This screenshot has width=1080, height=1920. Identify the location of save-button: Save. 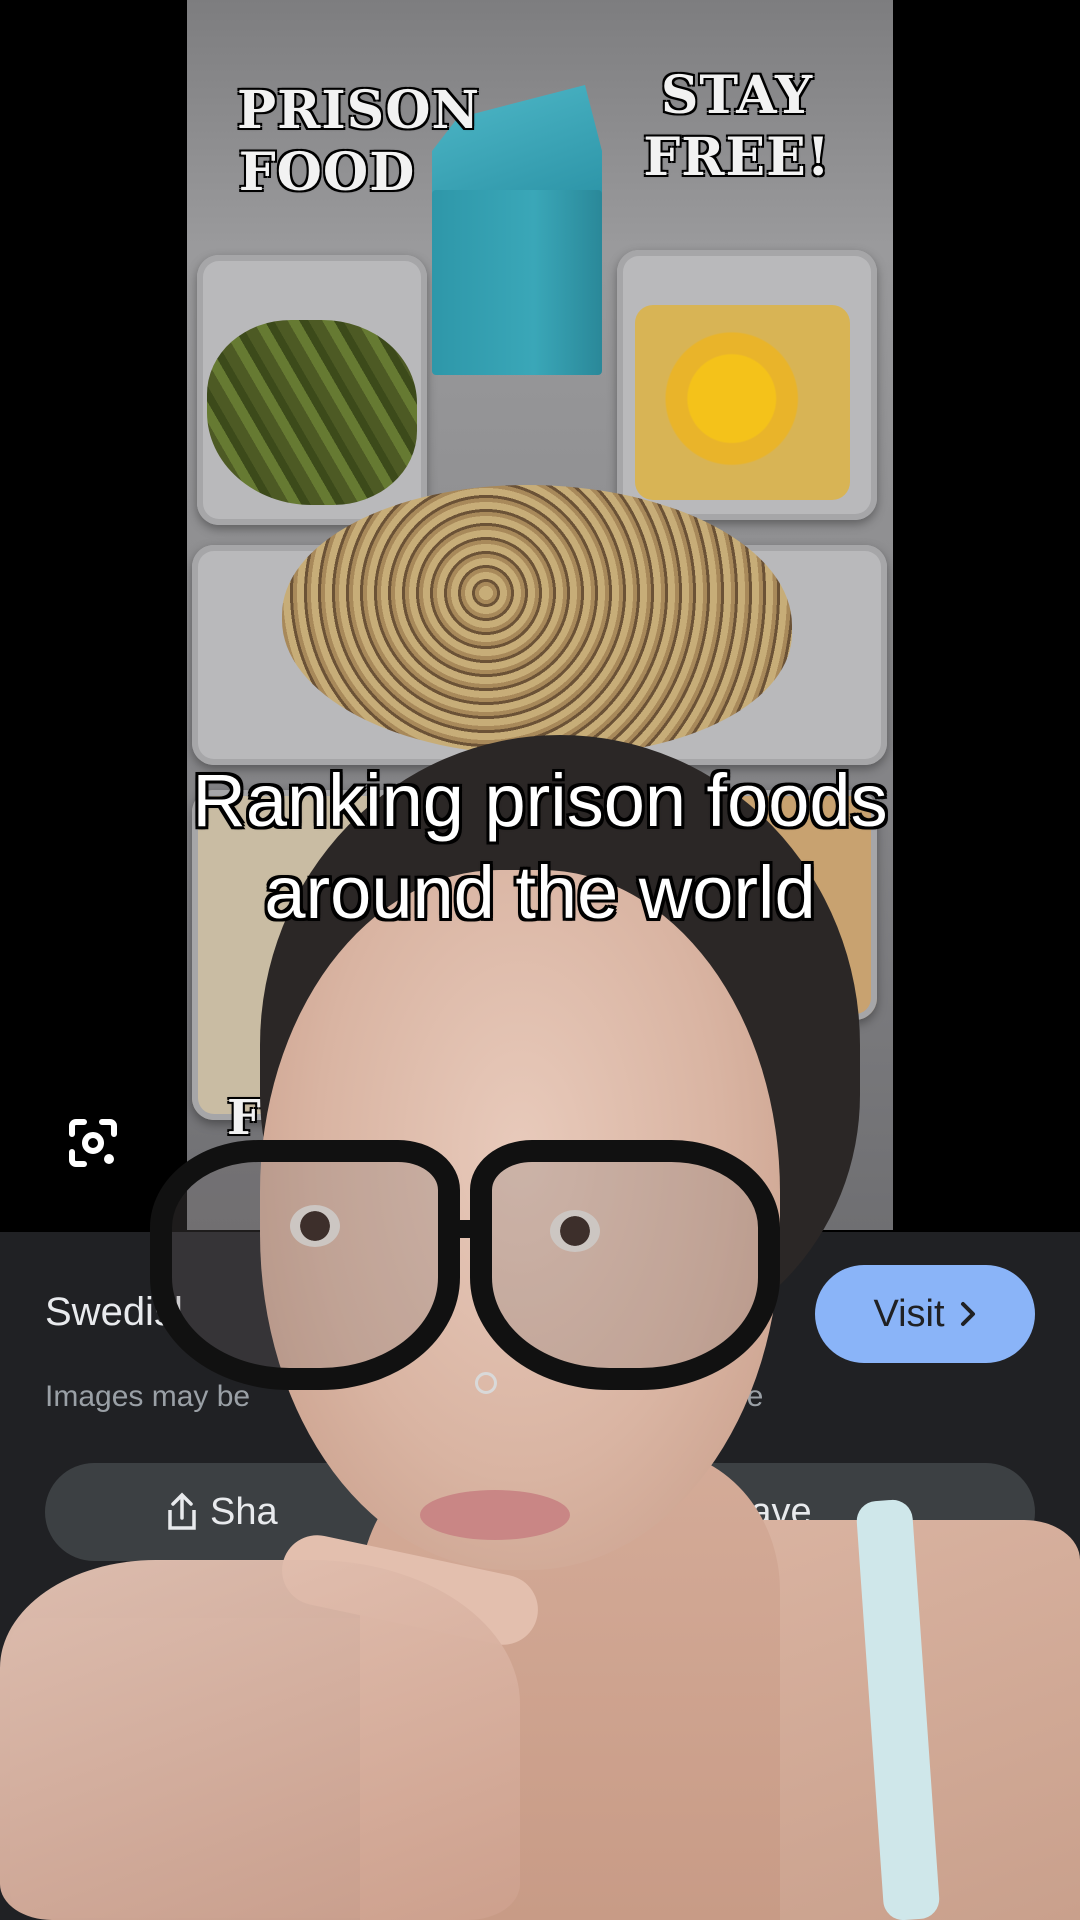
(800, 1512).